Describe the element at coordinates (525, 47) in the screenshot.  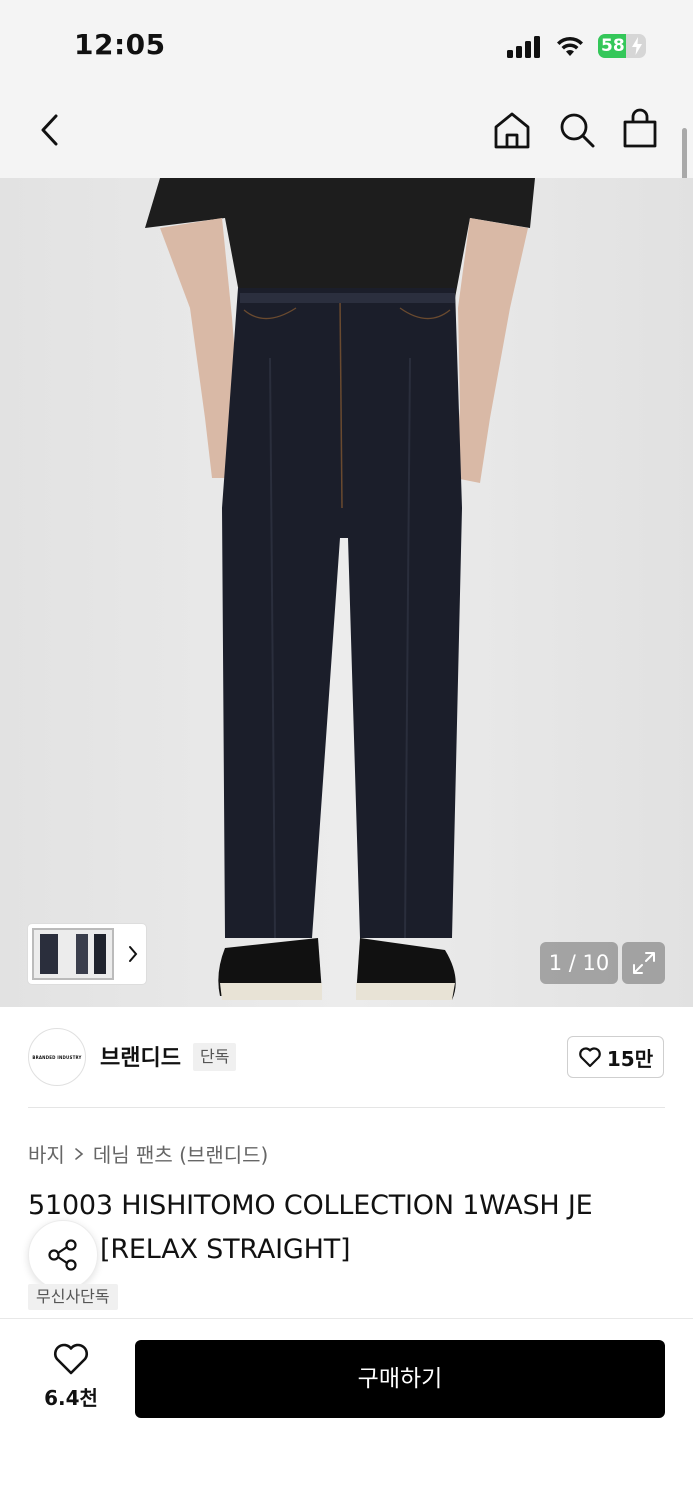
I see `cellular-signal-icon` at that location.